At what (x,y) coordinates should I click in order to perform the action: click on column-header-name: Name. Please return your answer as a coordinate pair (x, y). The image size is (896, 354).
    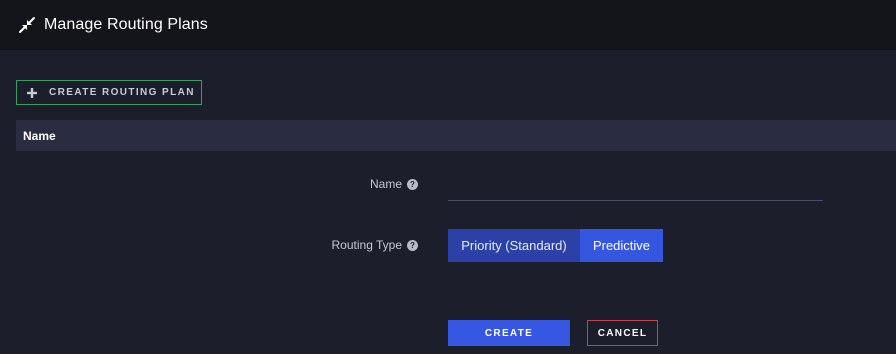
    Looking at the image, I should click on (39, 136).